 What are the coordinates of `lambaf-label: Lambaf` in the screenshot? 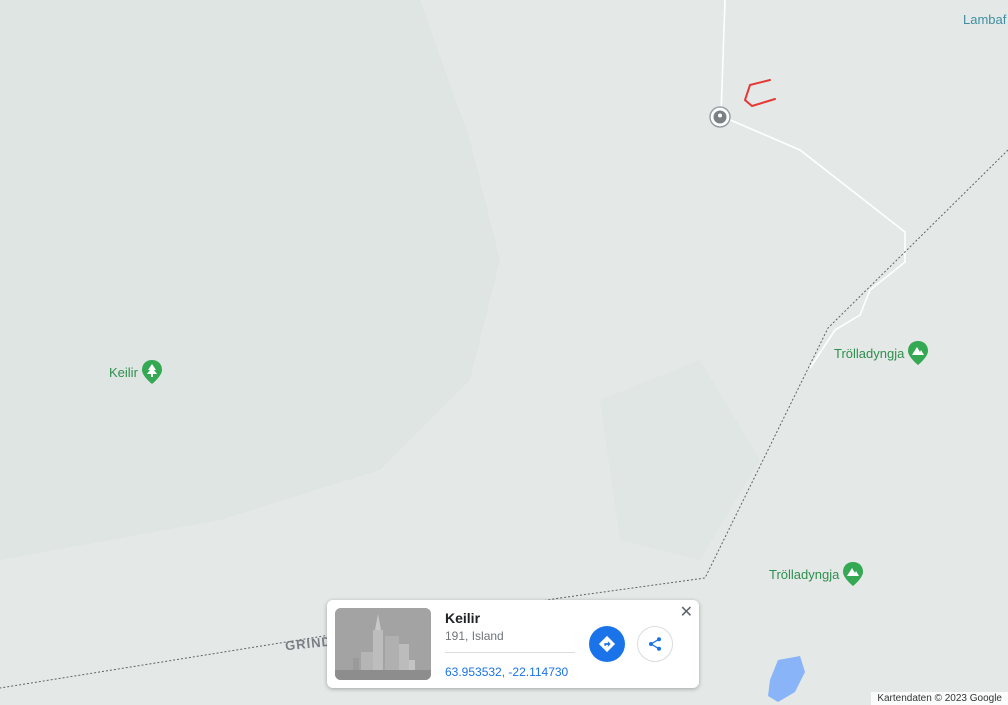 It's located at (985, 19).